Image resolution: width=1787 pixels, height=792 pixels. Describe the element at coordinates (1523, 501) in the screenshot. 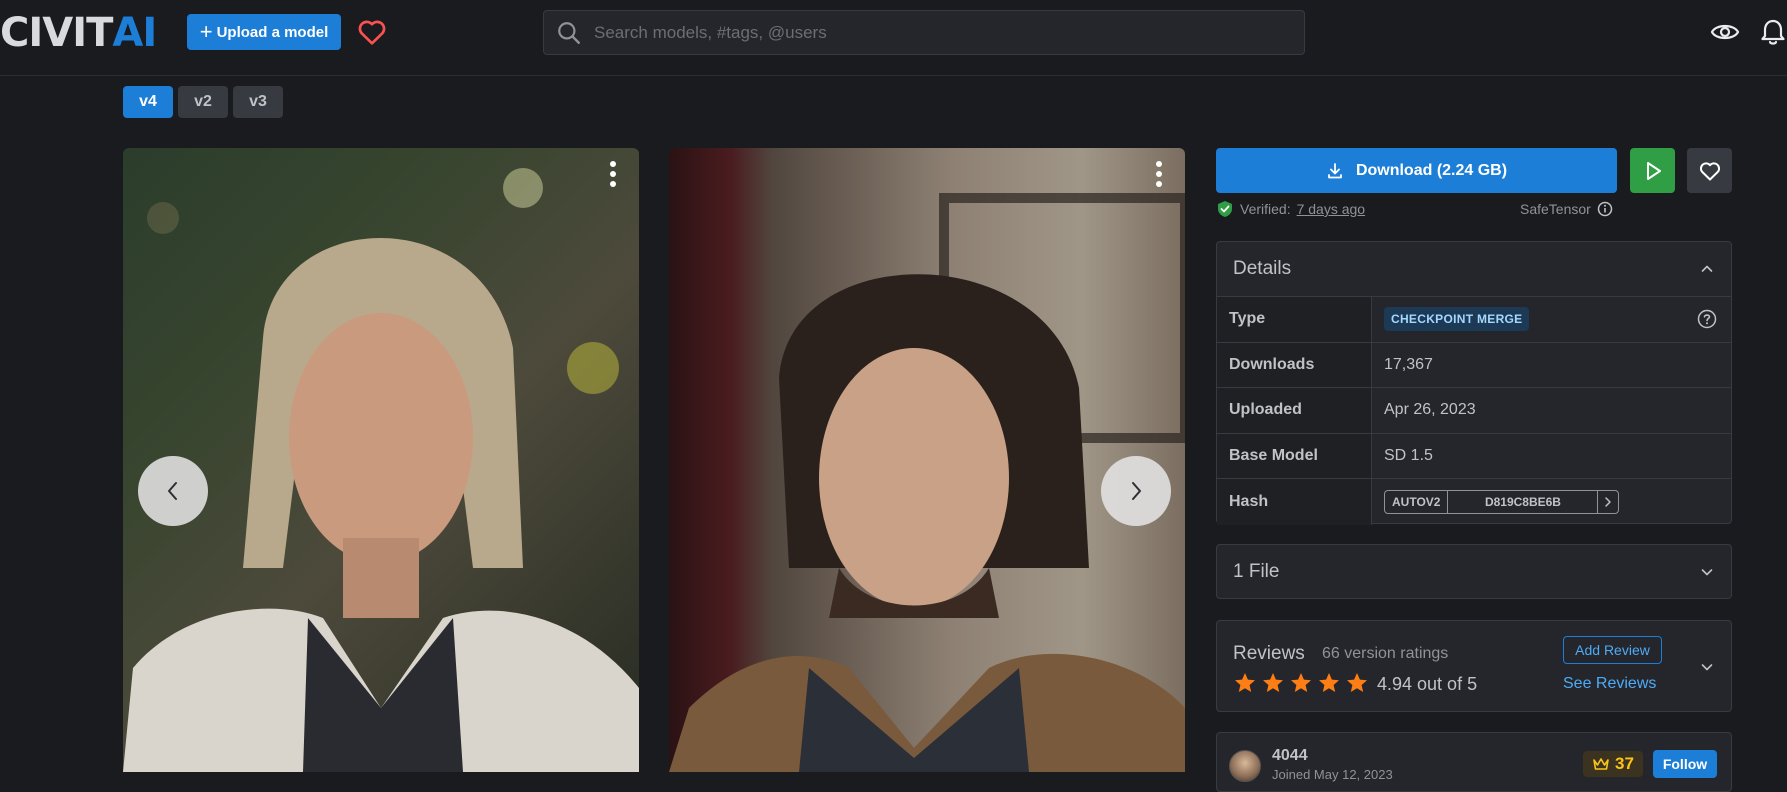

I see `hash-value: D819C8BE6B` at that location.